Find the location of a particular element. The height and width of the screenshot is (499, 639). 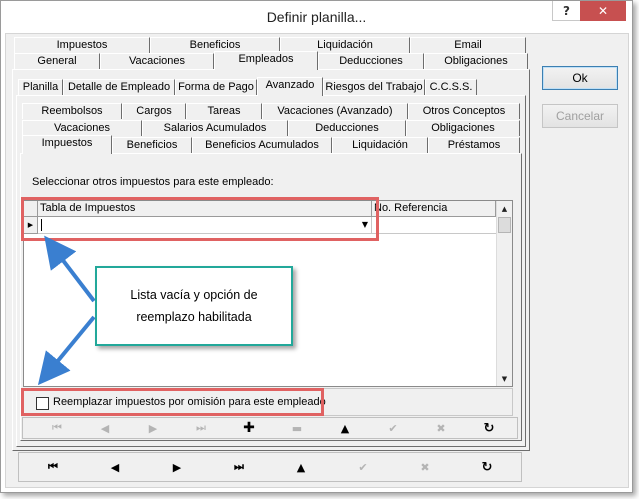

annotation-arrows is located at coordinates (66, 310).